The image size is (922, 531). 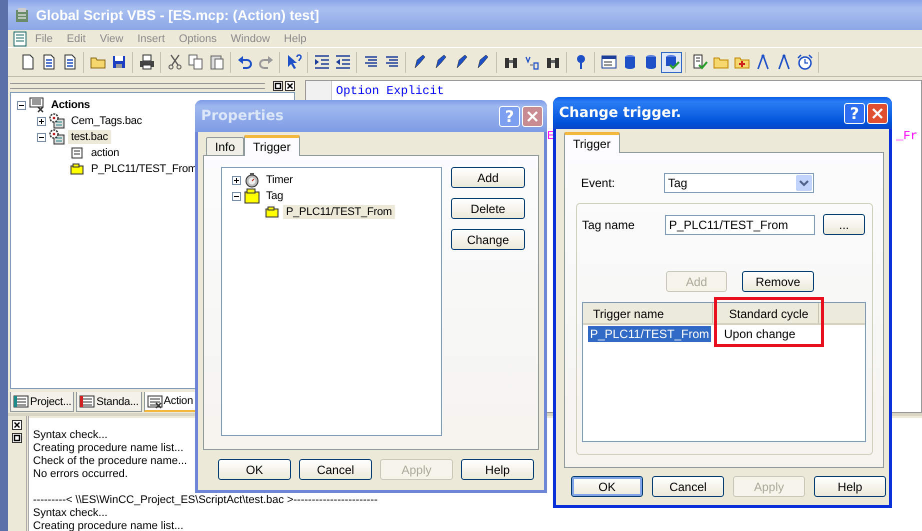 I want to click on stopwatch-icon, so click(x=252, y=180).